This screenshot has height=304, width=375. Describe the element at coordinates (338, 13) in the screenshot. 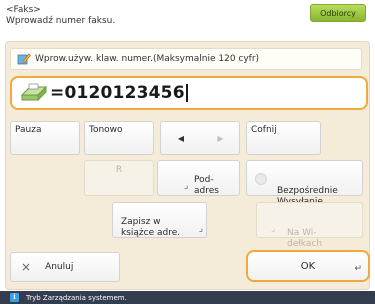

I see `recipients-button: Odbiorcy` at that location.